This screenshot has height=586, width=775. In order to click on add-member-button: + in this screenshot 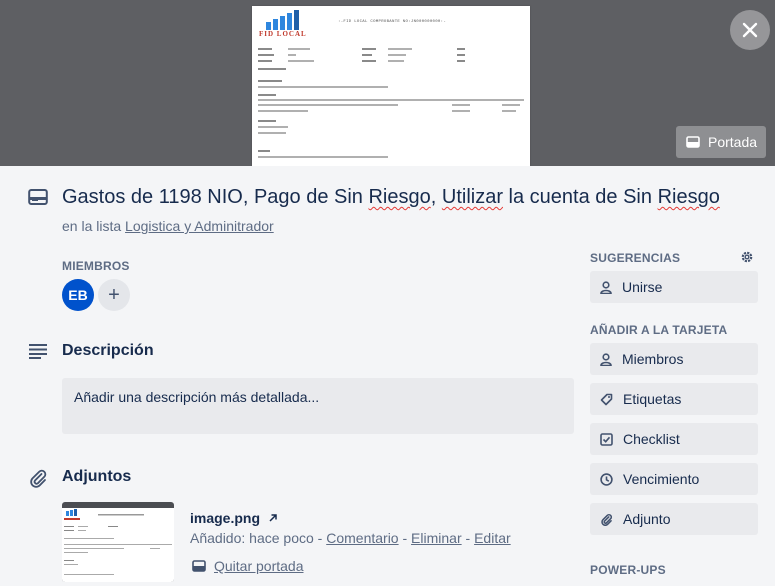, I will do `click(114, 295)`.